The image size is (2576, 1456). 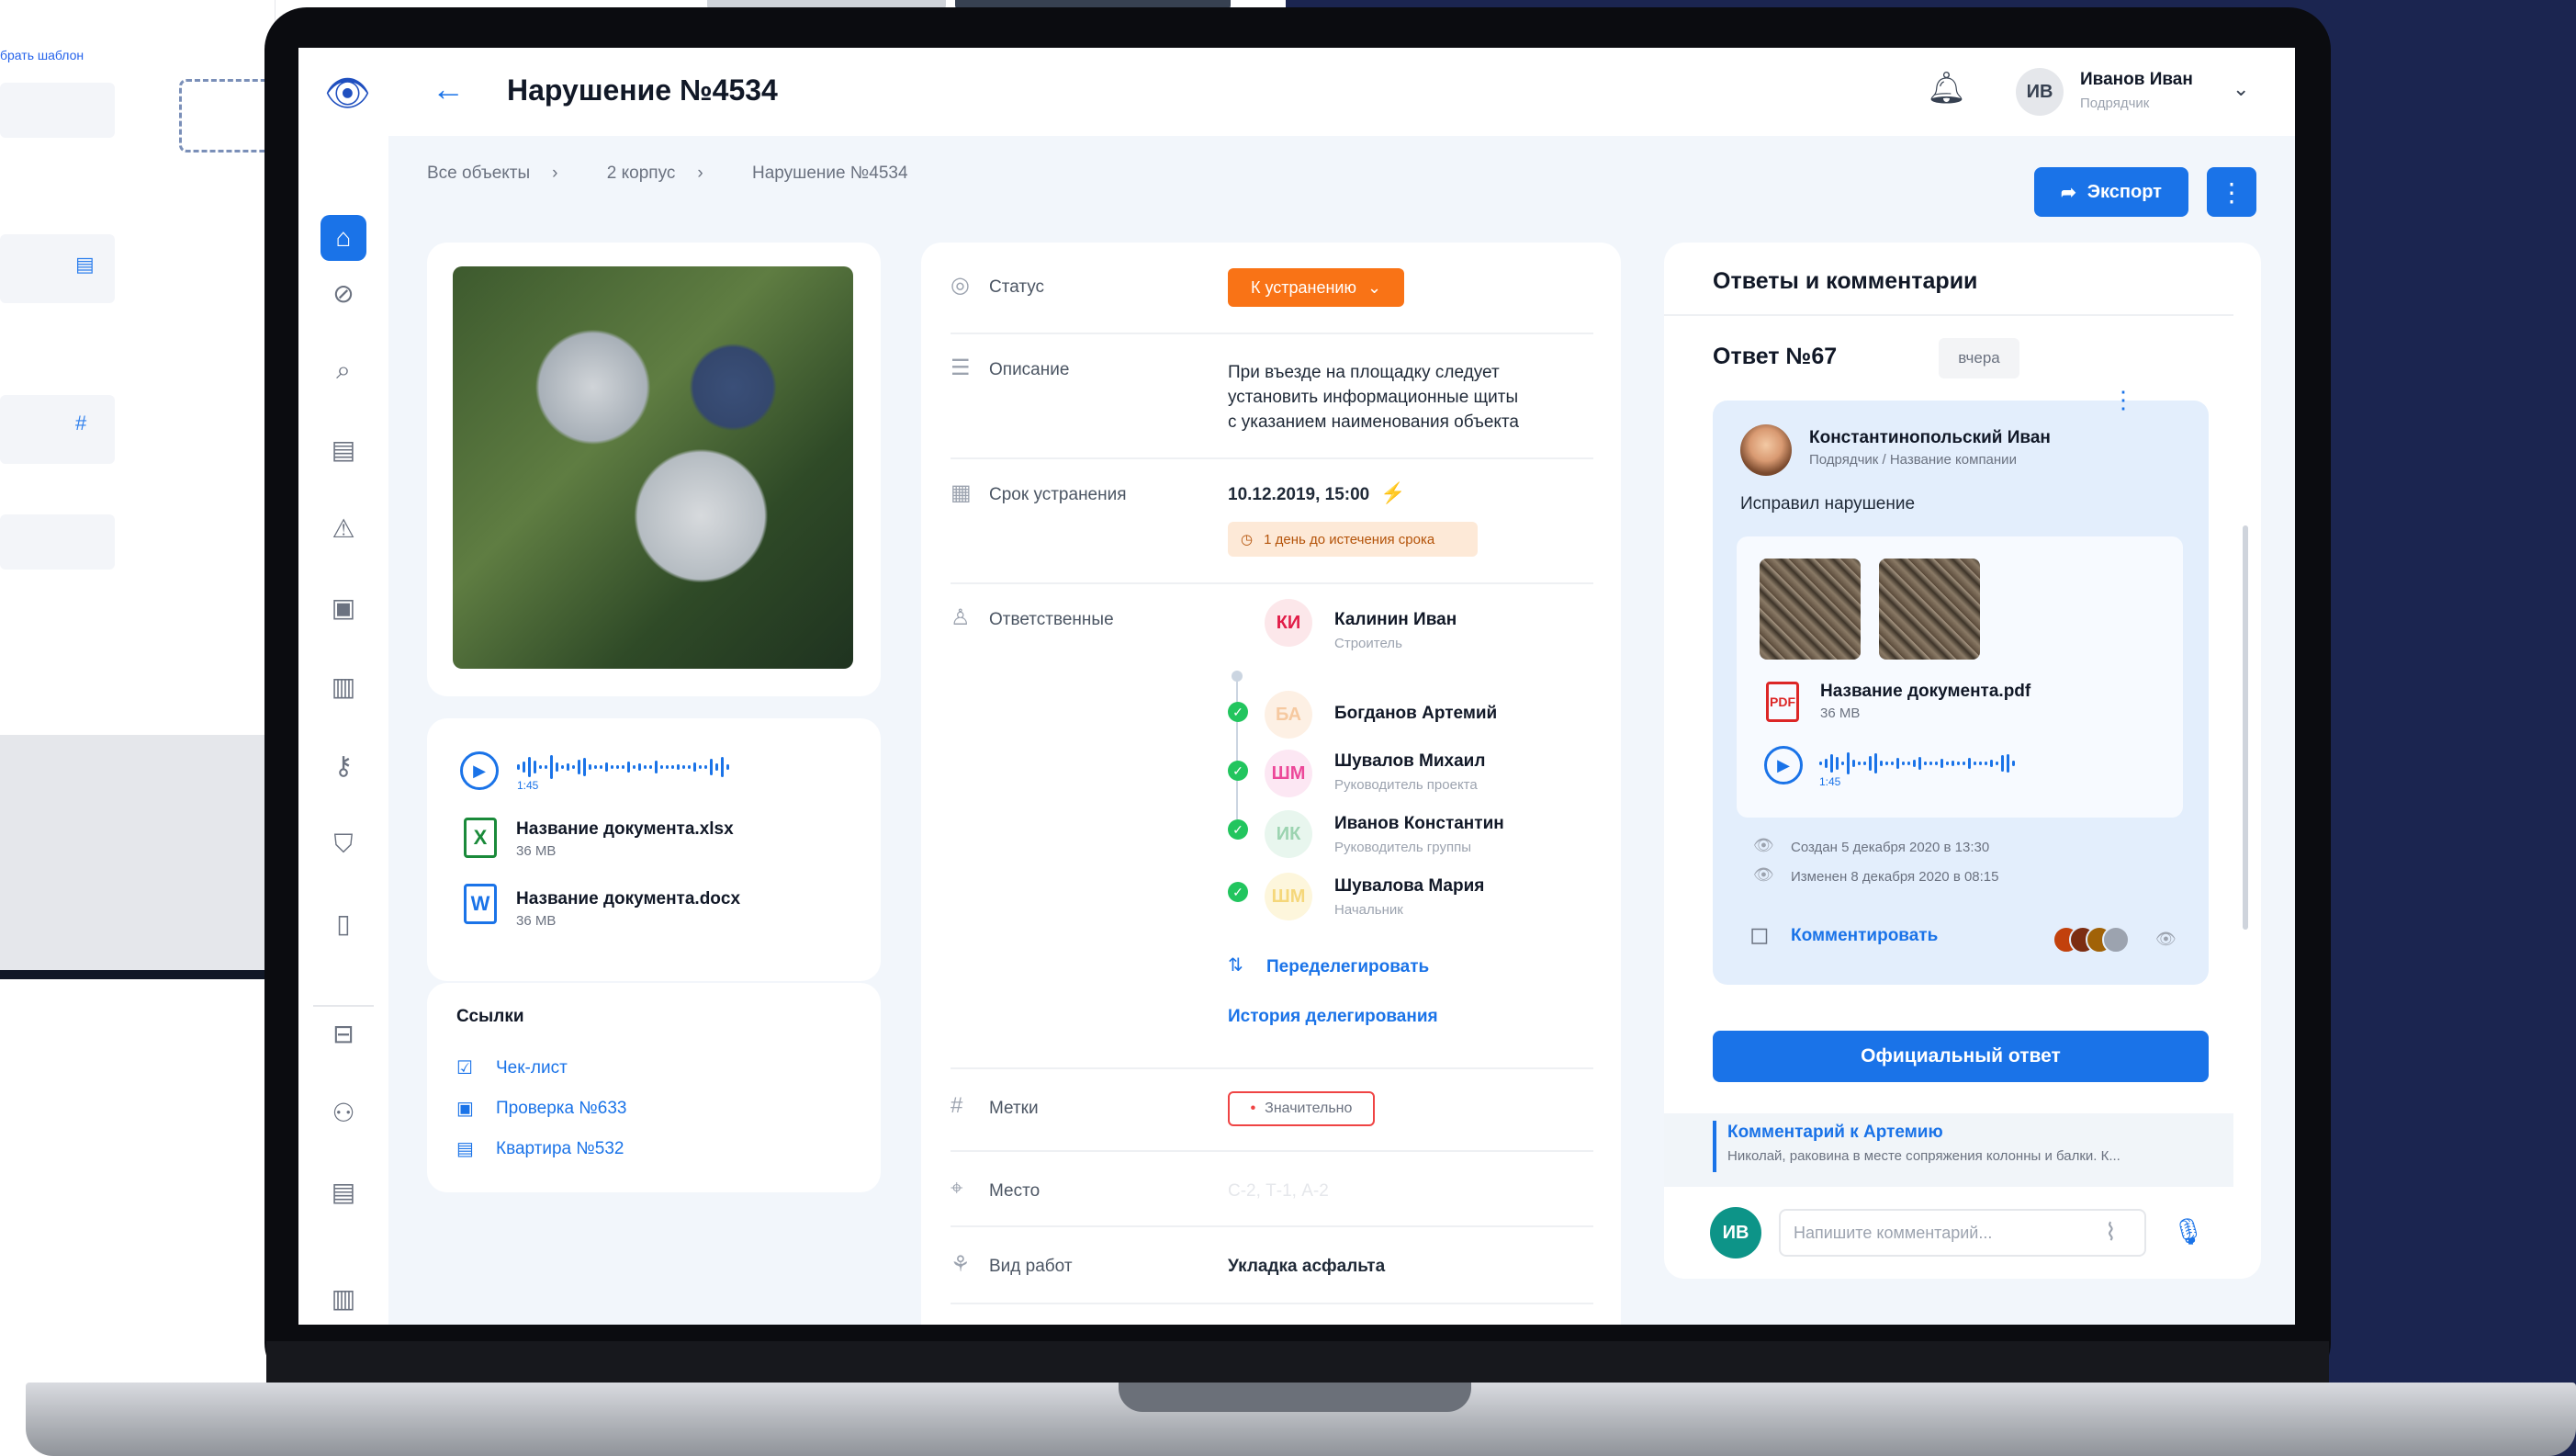 I want to click on people-icon: ⚇, so click(x=343, y=1112).